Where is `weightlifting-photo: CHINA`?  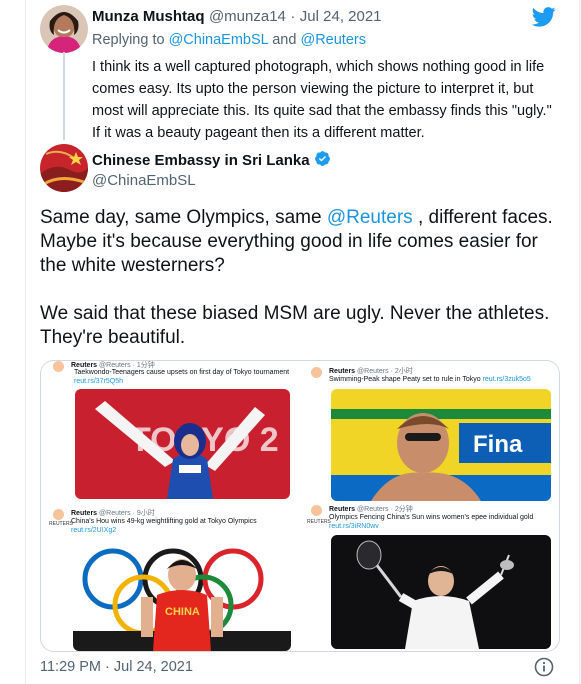
weightlifting-photo: CHINA is located at coordinates (182, 595).